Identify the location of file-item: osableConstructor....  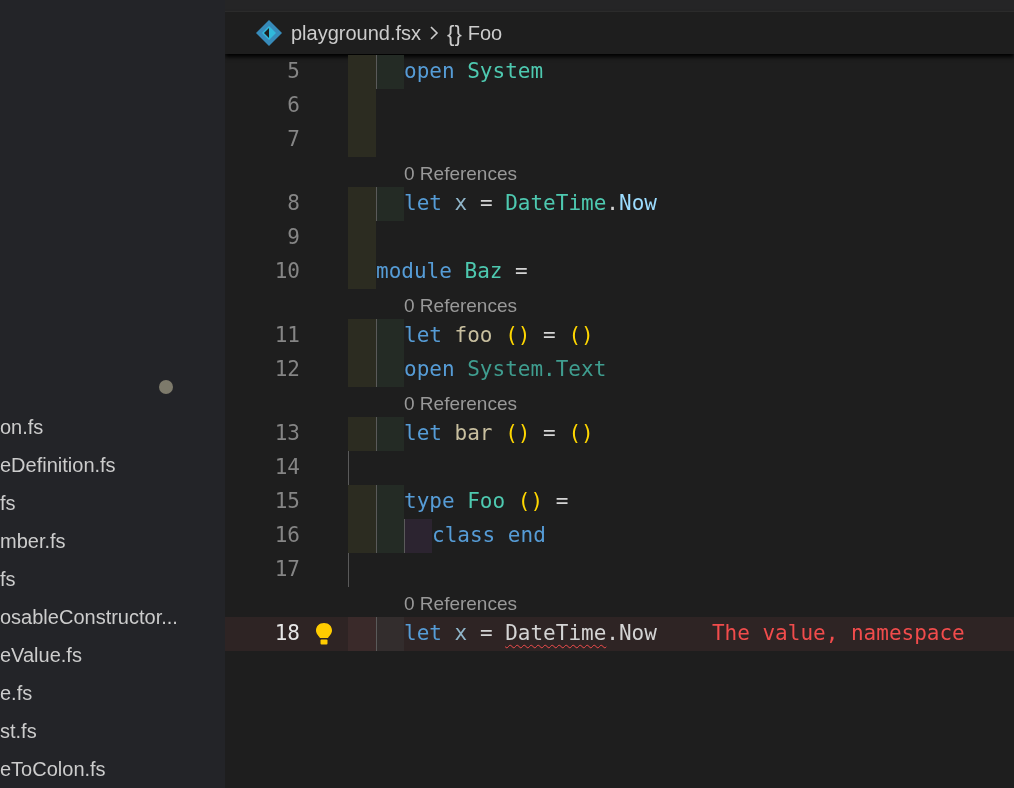
(89, 617).